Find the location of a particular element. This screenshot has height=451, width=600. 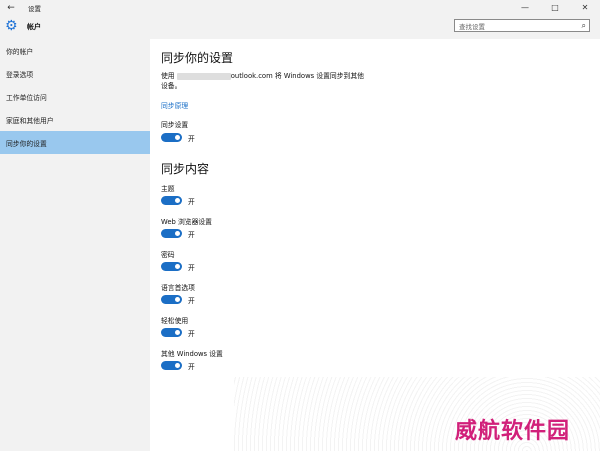

sync-how-link: 同步原理 is located at coordinates (174, 105).